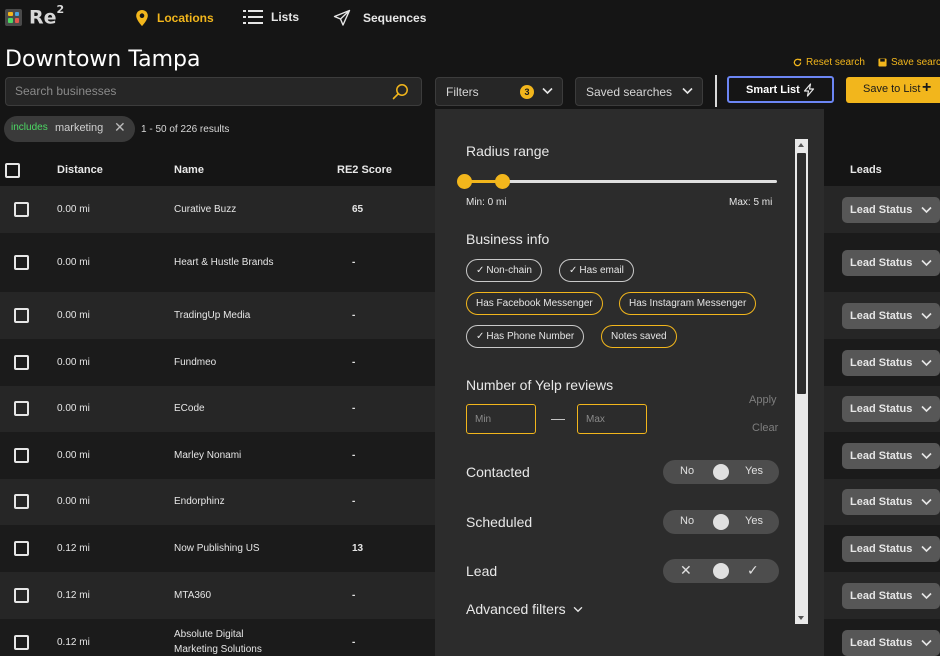  Describe the element at coordinates (73, 455) in the screenshot. I see `row-distance: 0.00 mi` at that location.